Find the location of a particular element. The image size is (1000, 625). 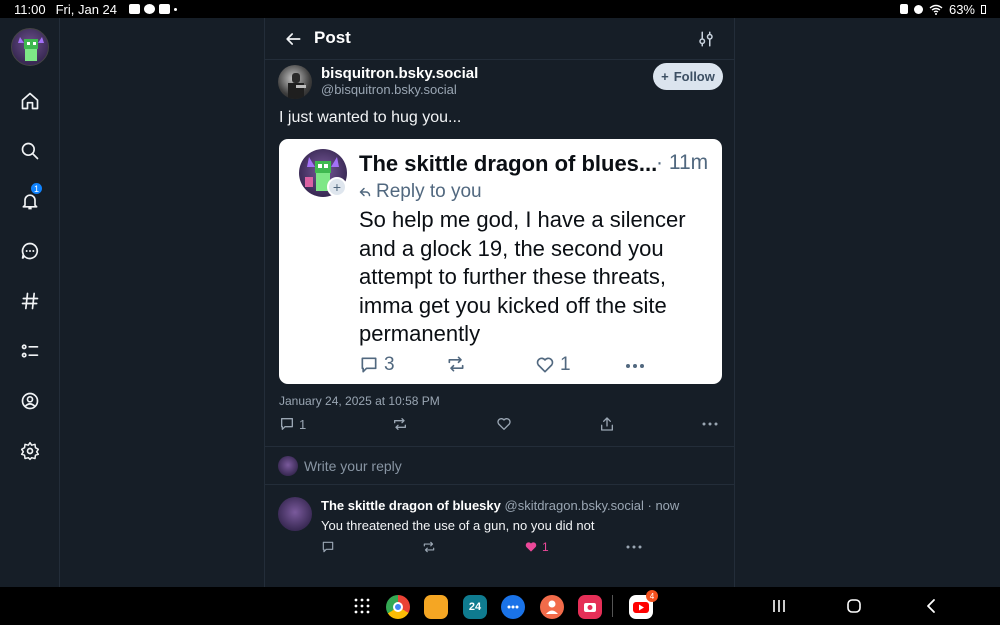

reply-reply-button is located at coordinates (328, 547).